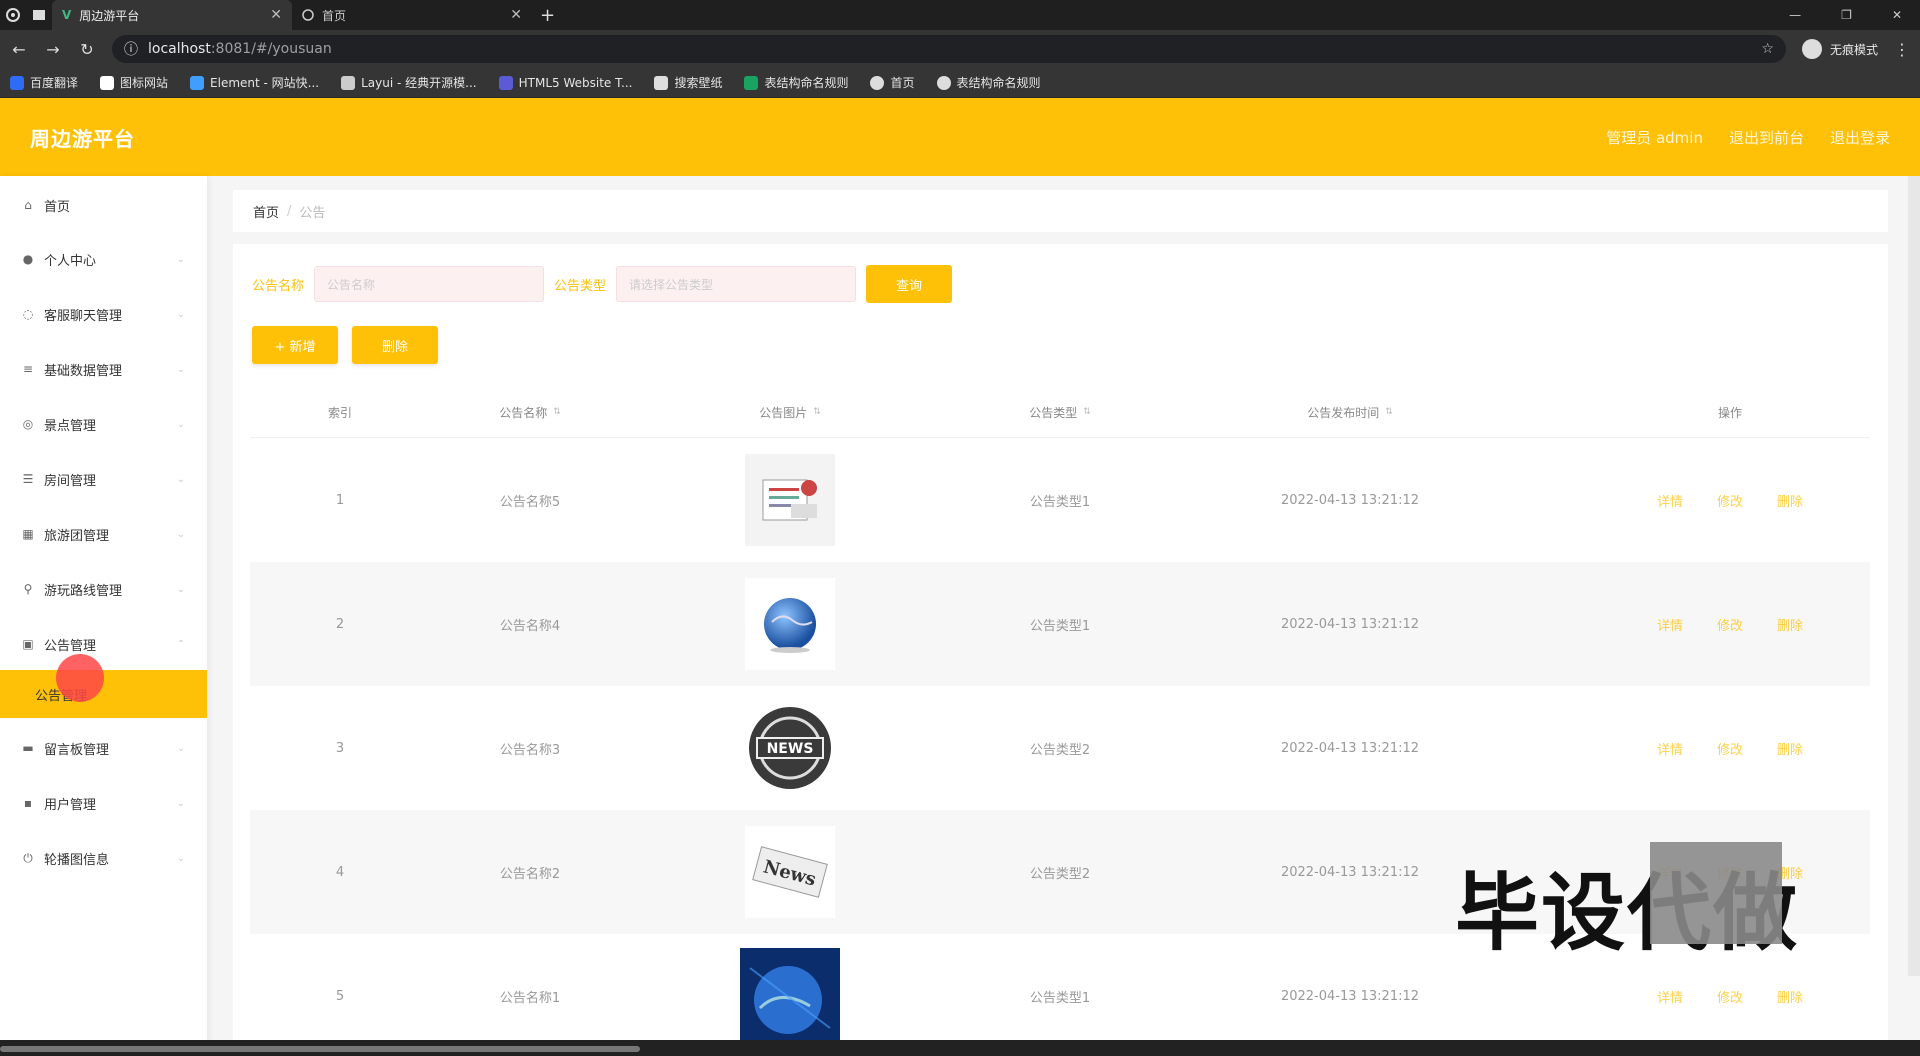  What do you see at coordinates (1902, 49) in the screenshot?
I see `more-menu-icon: ⋮` at bounding box center [1902, 49].